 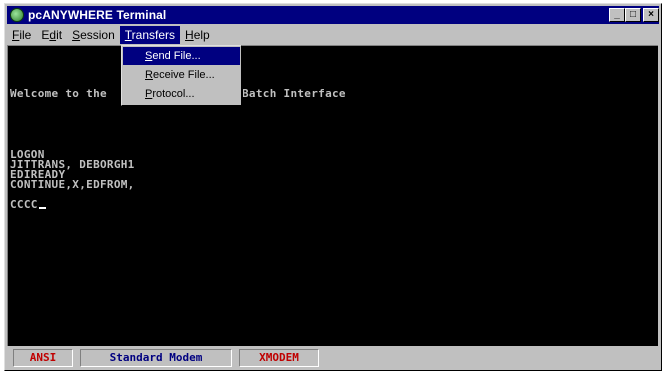 I want to click on terminal-prompt-line: CCCC, so click(x=28, y=204).